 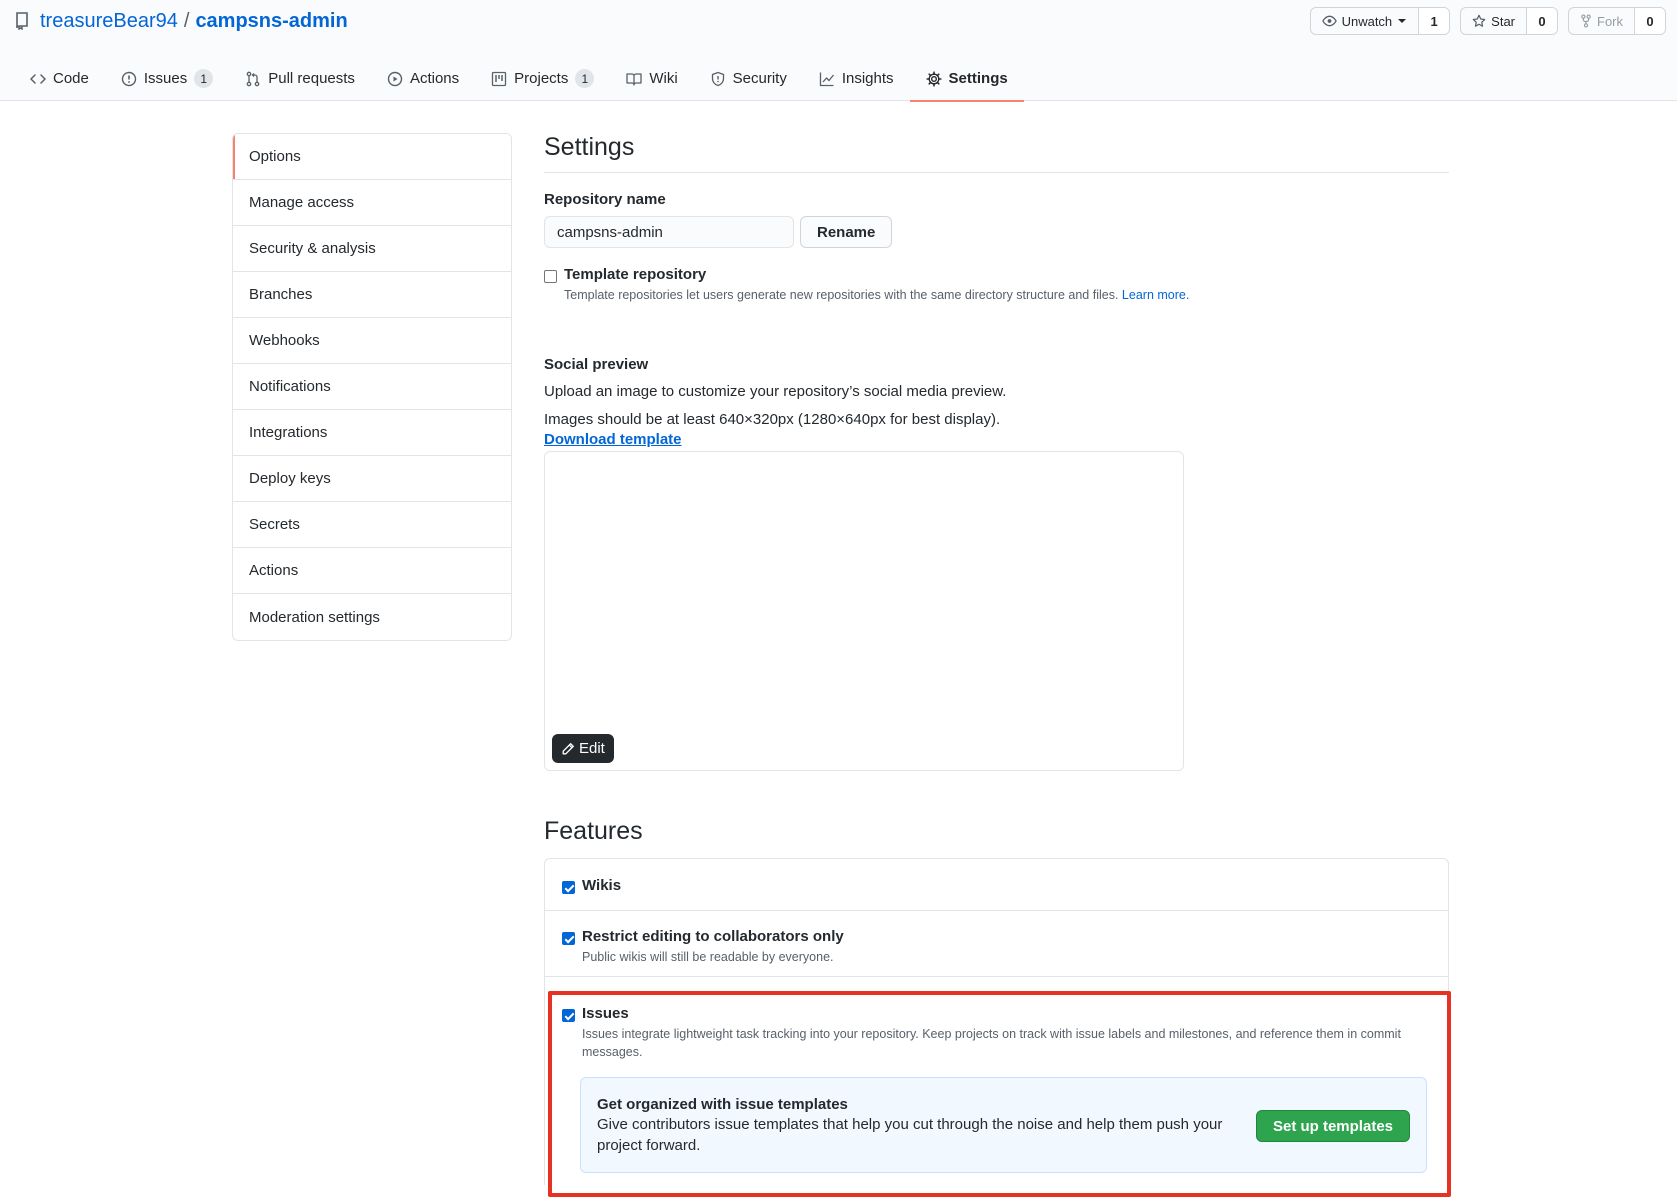 What do you see at coordinates (589, 147) in the screenshot?
I see `page-title: Settings` at bounding box center [589, 147].